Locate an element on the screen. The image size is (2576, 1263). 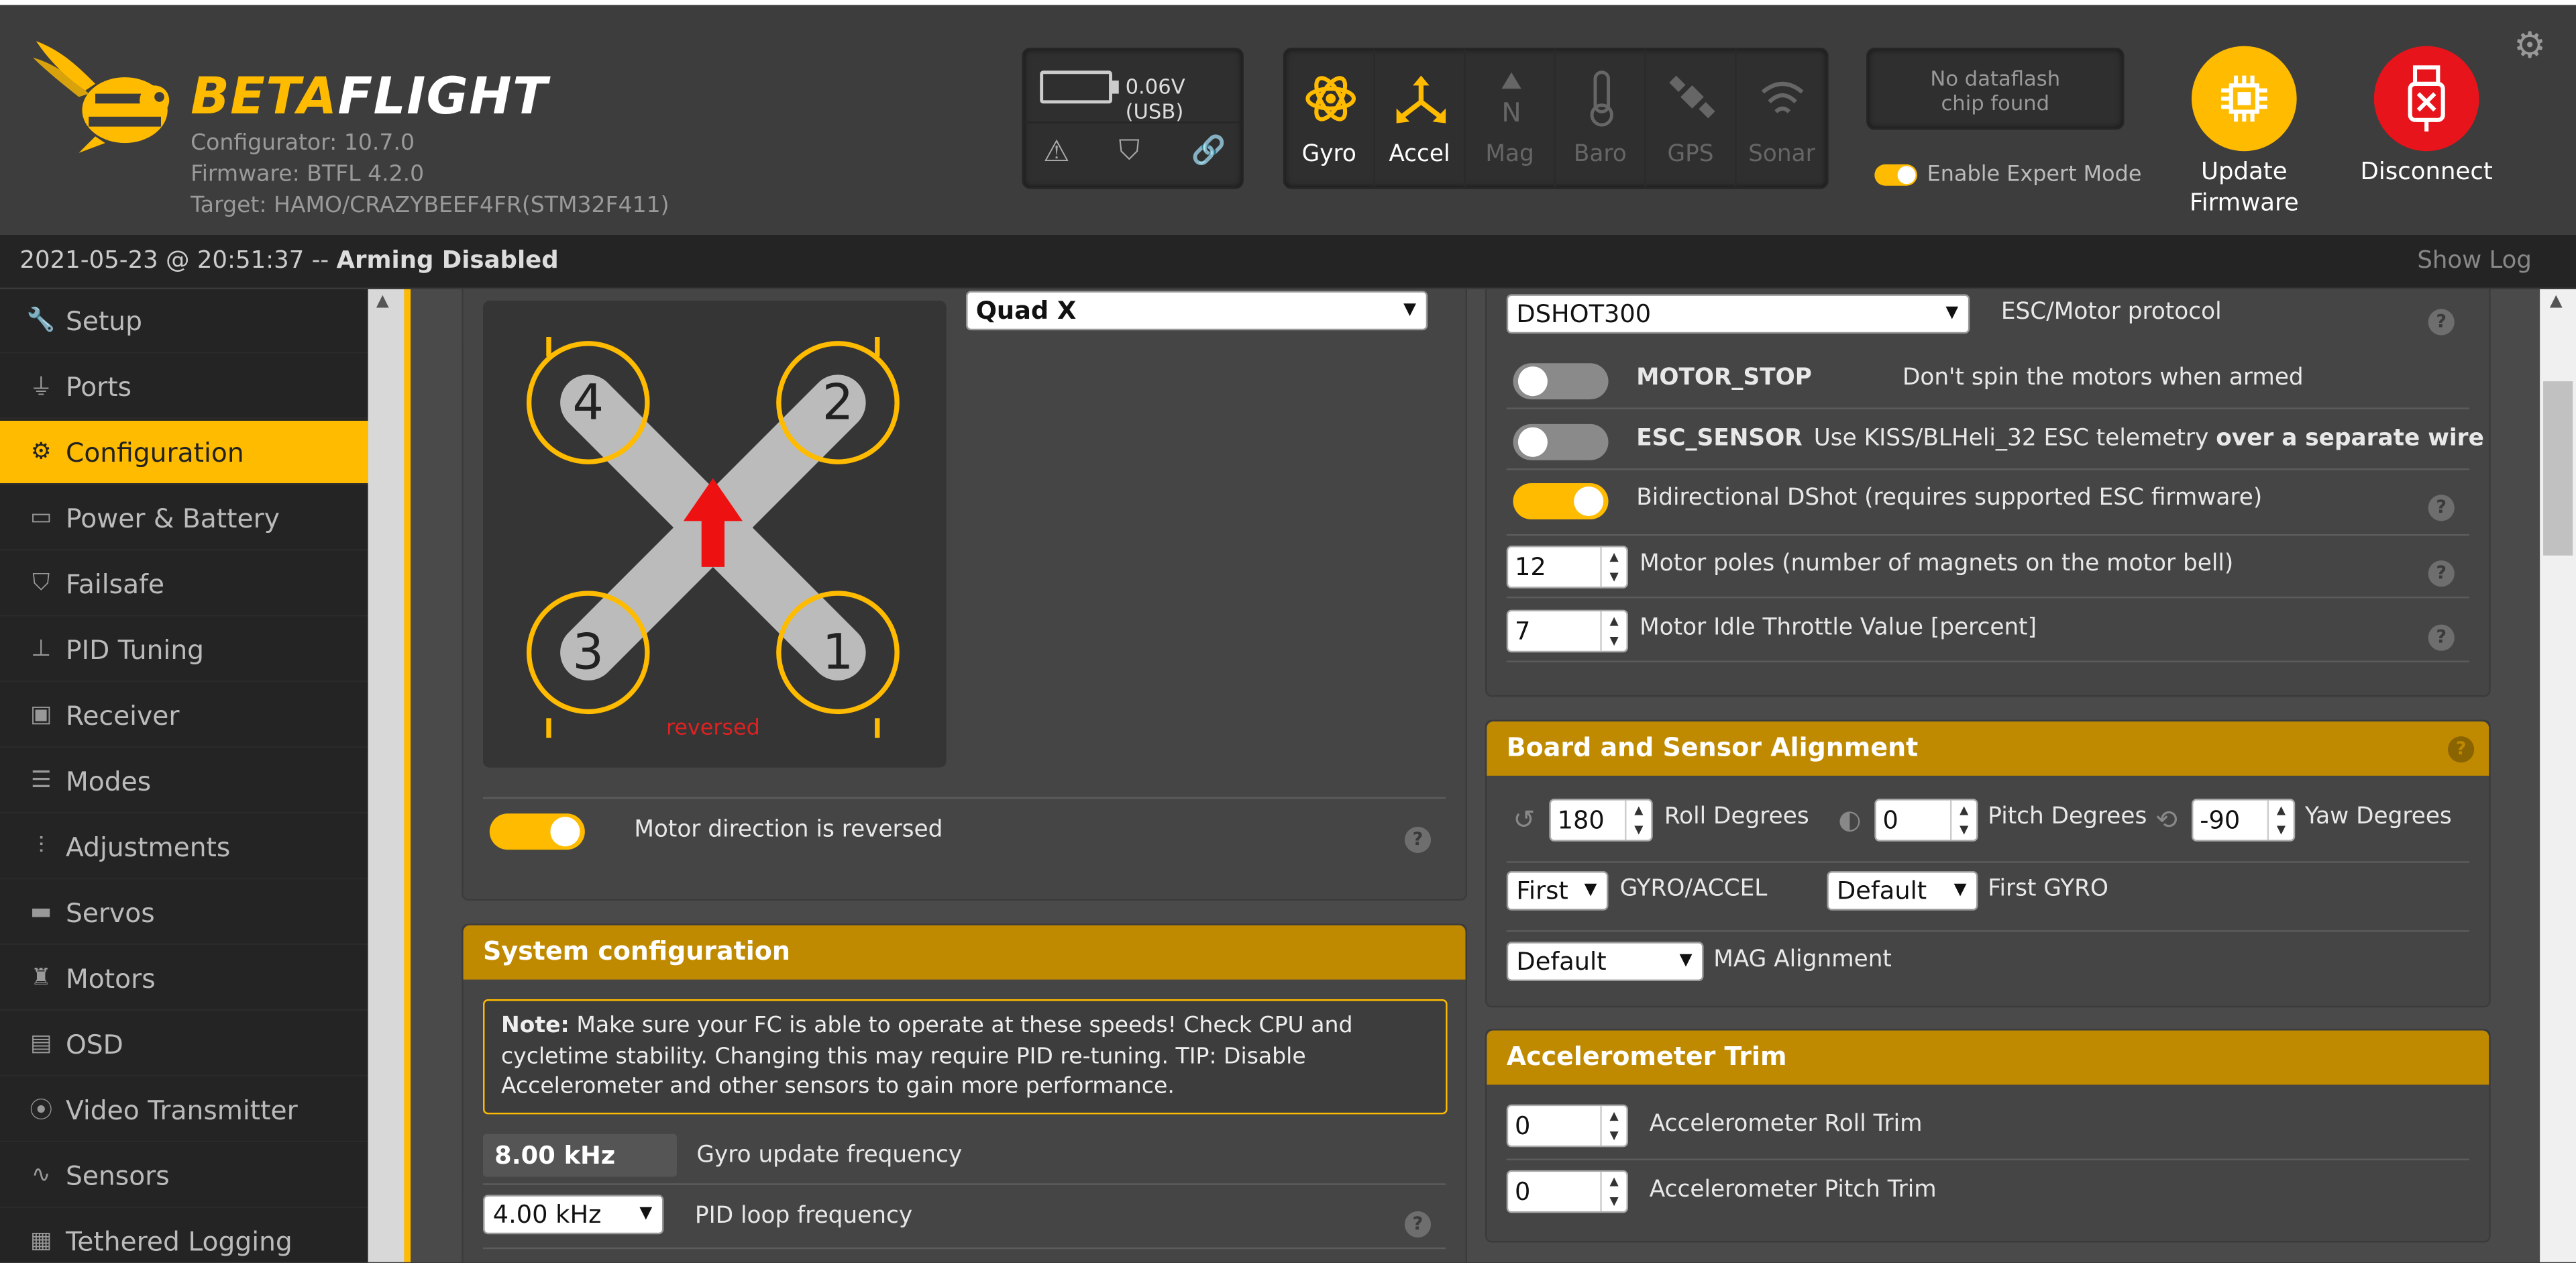
motor-stop-description: Don't spin the motors when armed is located at coordinates (2103, 378).